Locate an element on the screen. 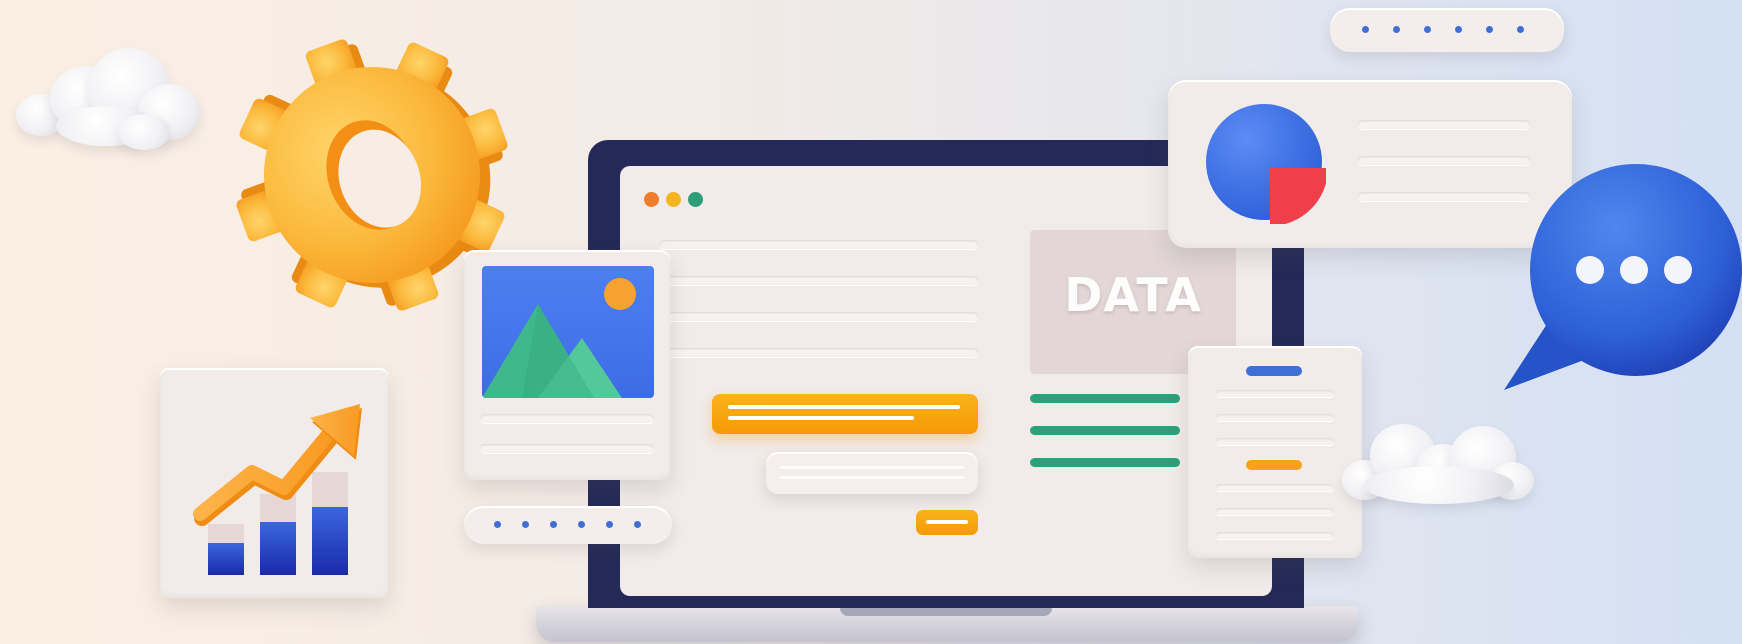 The width and height of the screenshot is (1742, 644). laptop-base is located at coordinates (947, 624).